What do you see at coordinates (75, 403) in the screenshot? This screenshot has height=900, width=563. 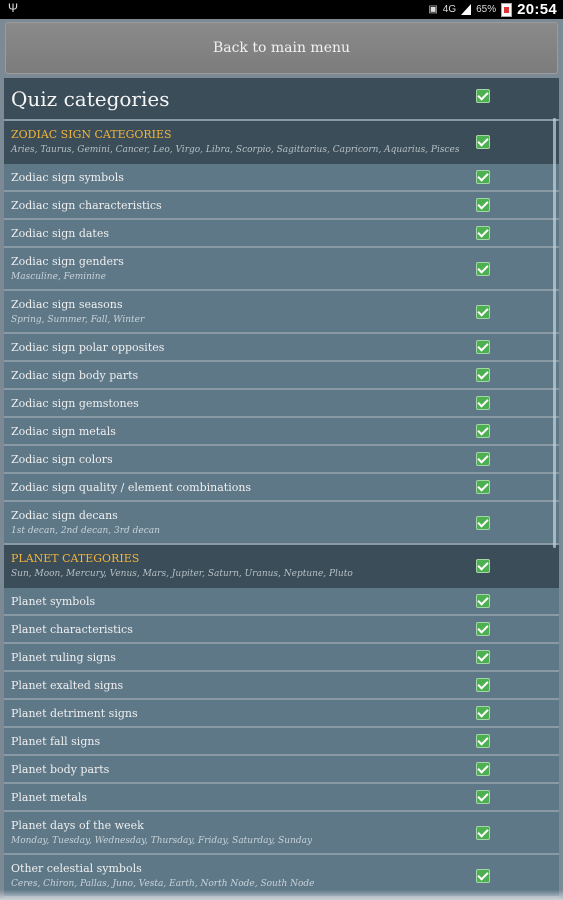 I see `category-label: Zodiac sign gemstones` at bounding box center [75, 403].